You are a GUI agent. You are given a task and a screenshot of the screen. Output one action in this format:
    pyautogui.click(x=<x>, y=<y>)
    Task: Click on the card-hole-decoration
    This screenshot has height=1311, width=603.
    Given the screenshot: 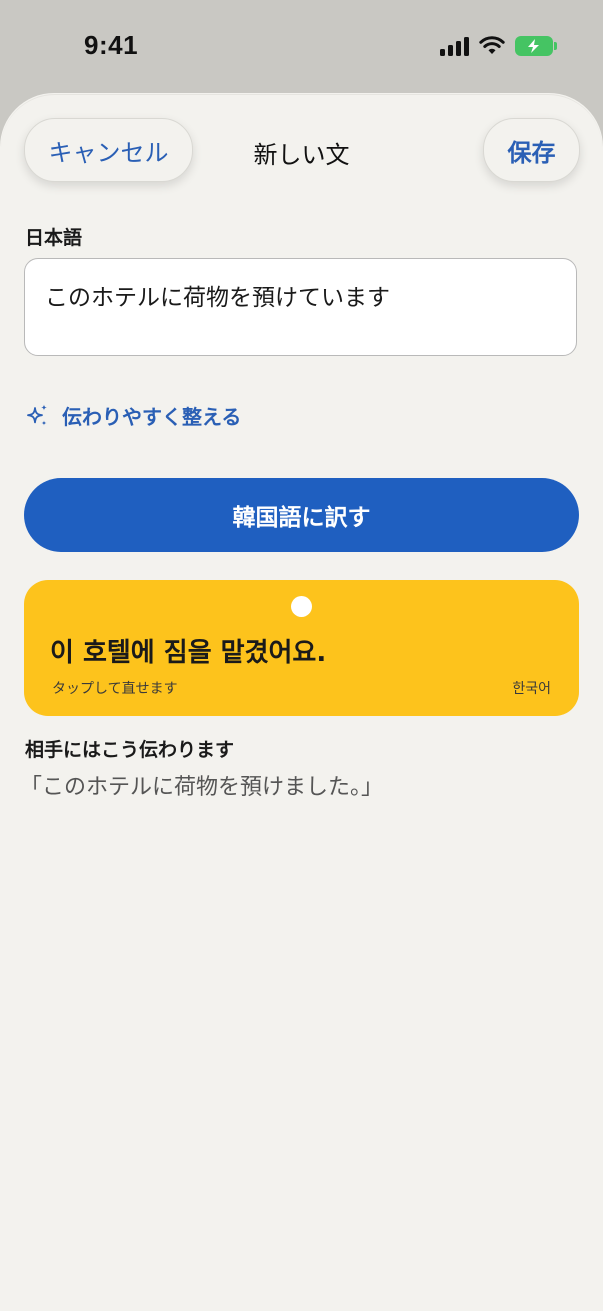 What is the action you would take?
    pyautogui.click(x=301, y=606)
    